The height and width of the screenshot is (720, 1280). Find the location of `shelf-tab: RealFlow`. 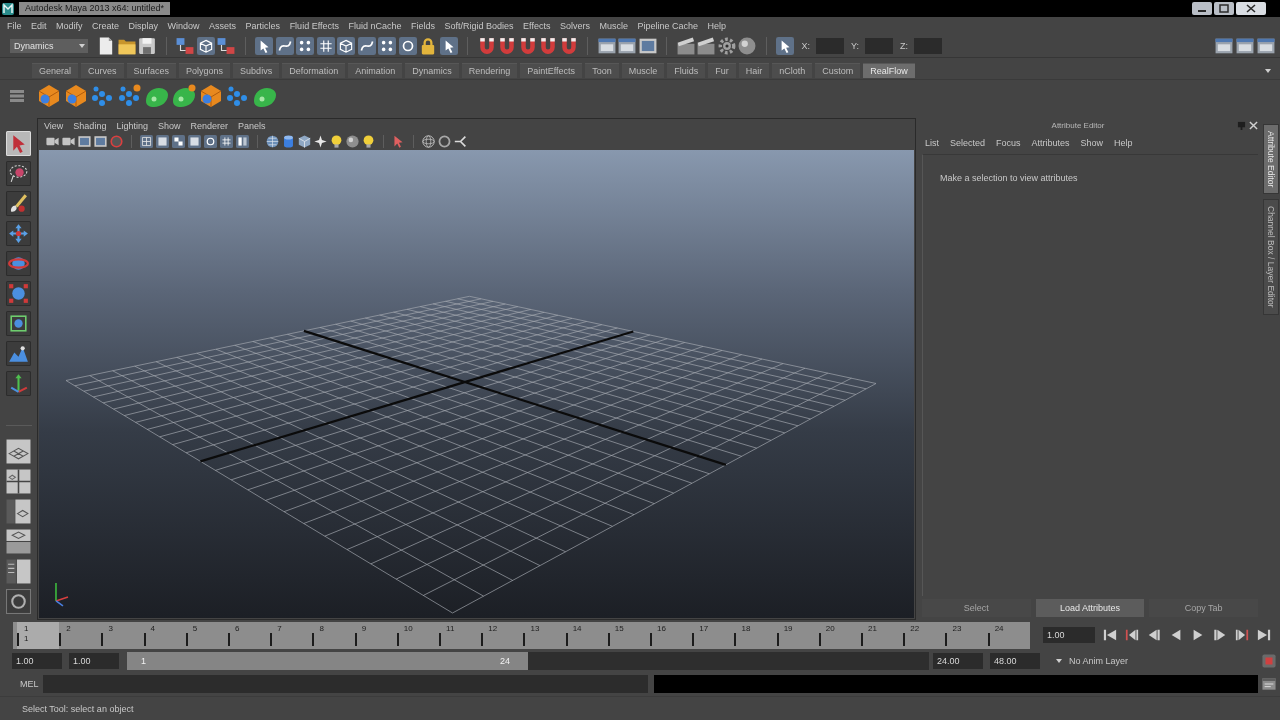

shelf-tab: RealFlow is located at coordinates (889, 70).